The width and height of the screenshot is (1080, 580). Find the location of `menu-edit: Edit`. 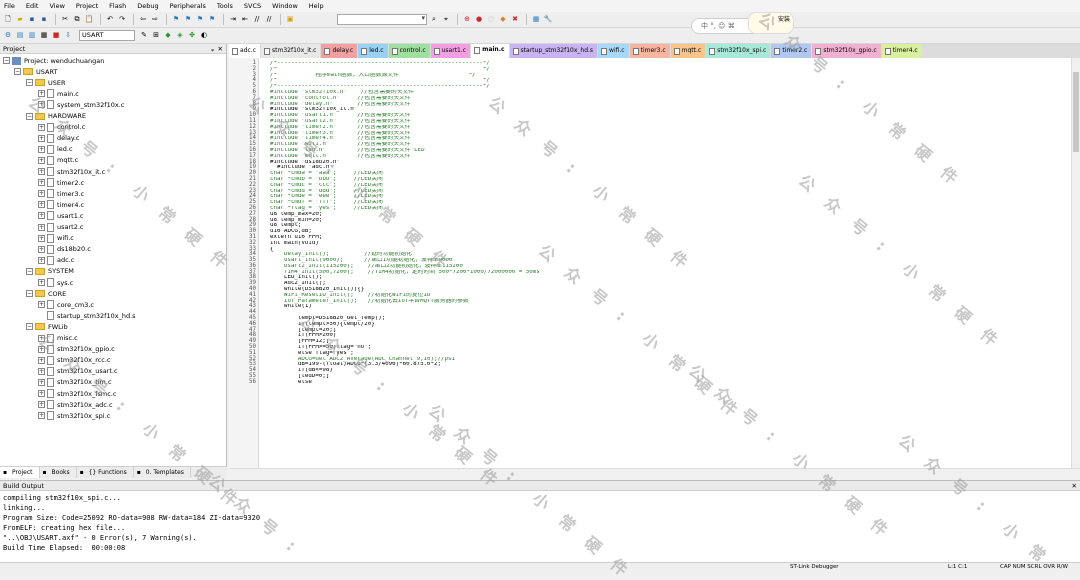

menu-edit: Edit is located at coordinates (32, 6).